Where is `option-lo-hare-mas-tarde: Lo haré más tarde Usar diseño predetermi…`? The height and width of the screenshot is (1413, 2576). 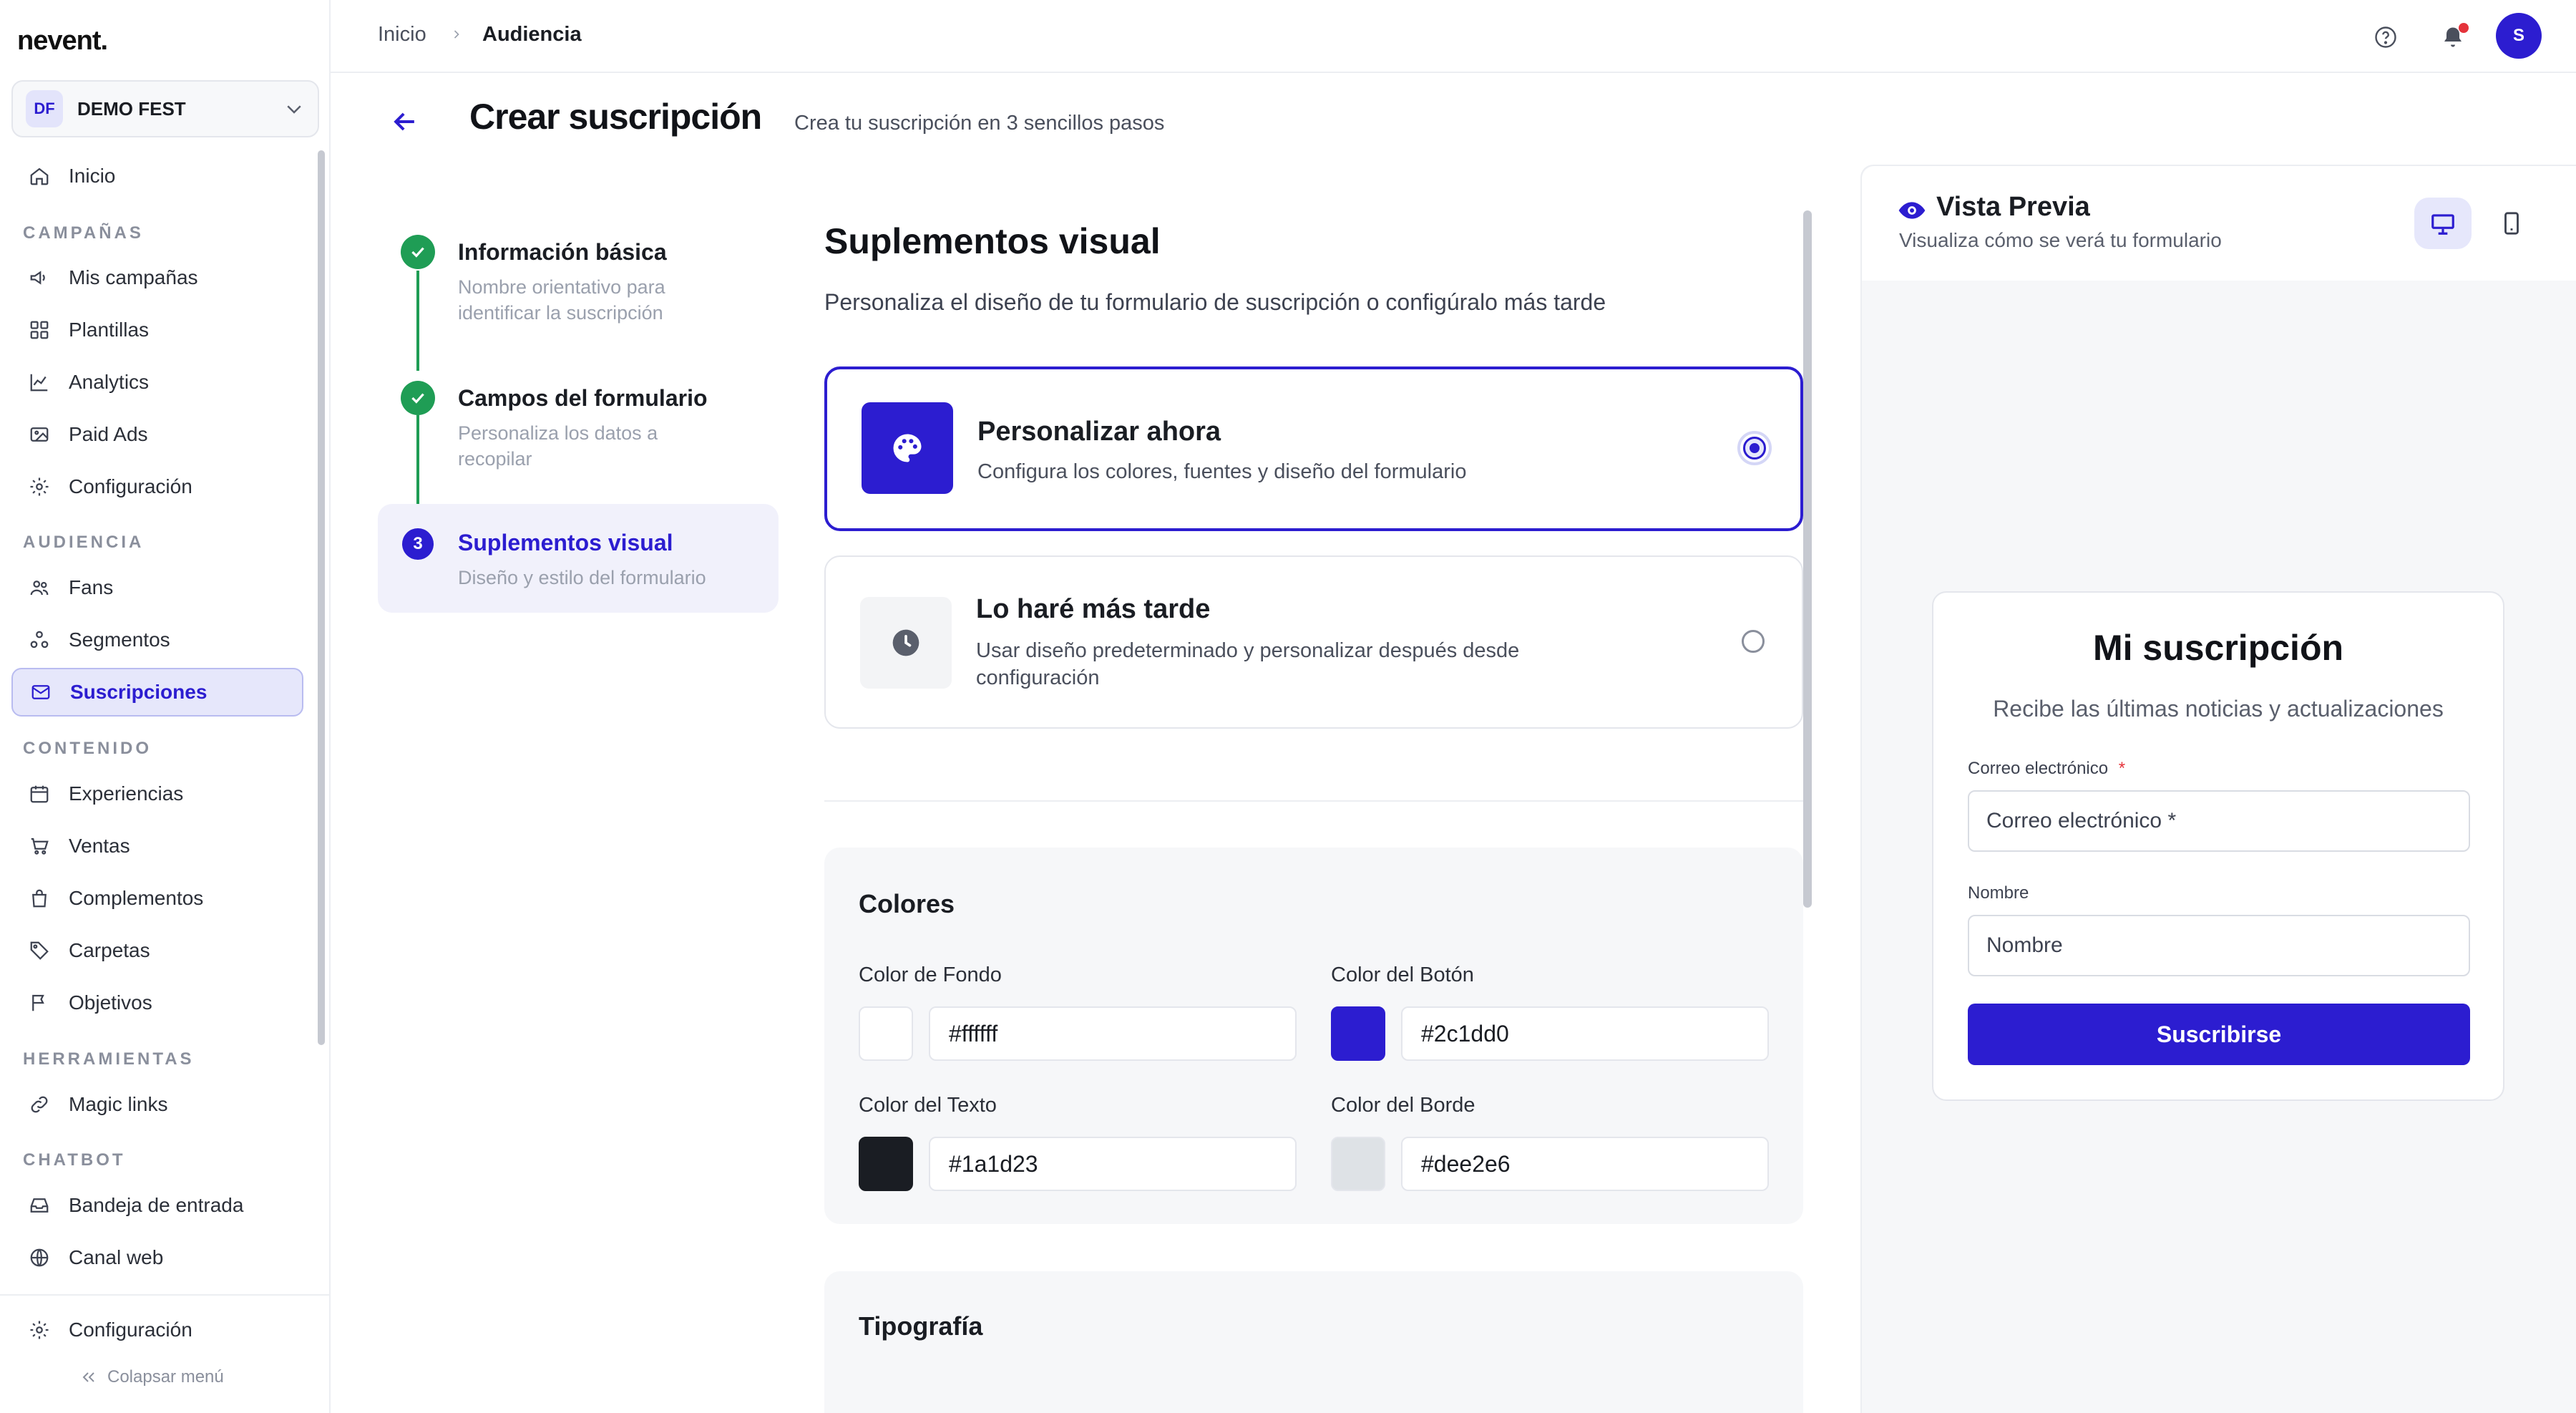
option-lo-hare-mas-tarde: Lo haré más tarde Usar diseño predetermi… is located at coordinates (1313, 642).